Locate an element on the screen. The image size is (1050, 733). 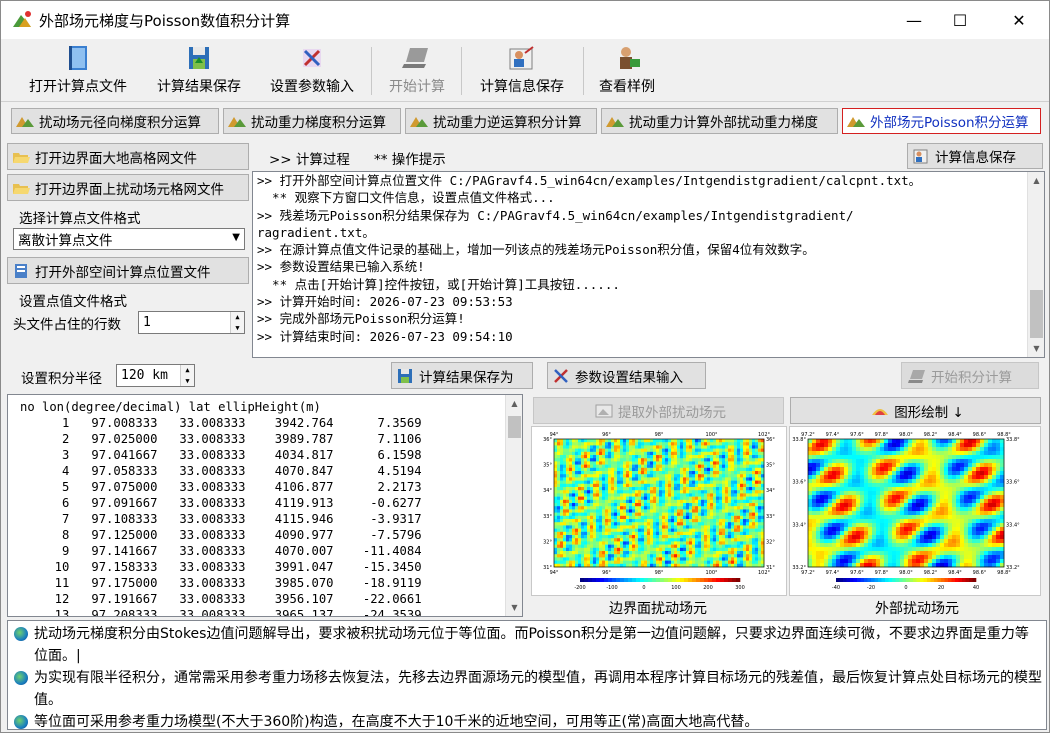
extract-field-button: 提取外部扰动场元 is located at coordinates (658, 410).